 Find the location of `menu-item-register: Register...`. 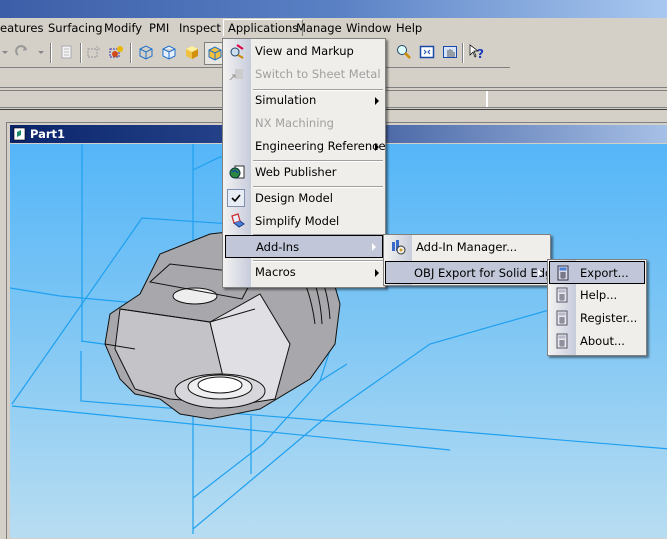

menu-item-register: Register... is located at coordinates (597, 318).